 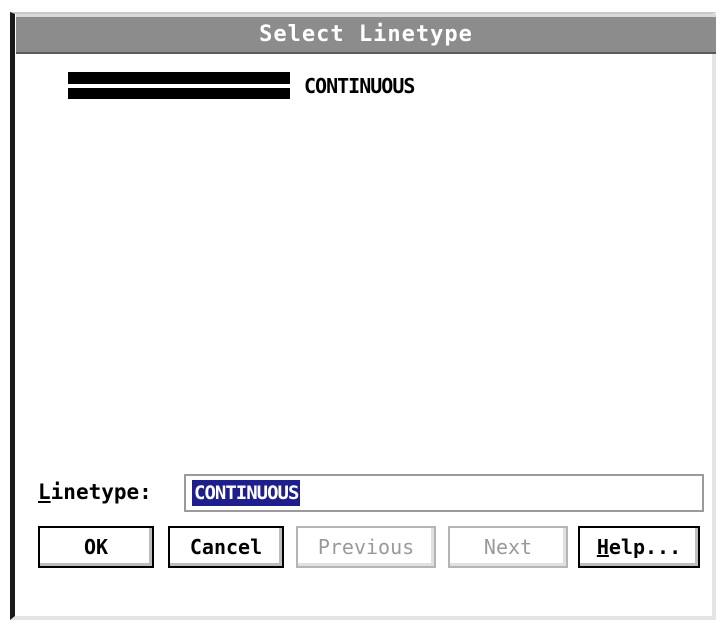 I want to click on list-item-continuous: CONTINUOUS, so click(x=298, y=86).